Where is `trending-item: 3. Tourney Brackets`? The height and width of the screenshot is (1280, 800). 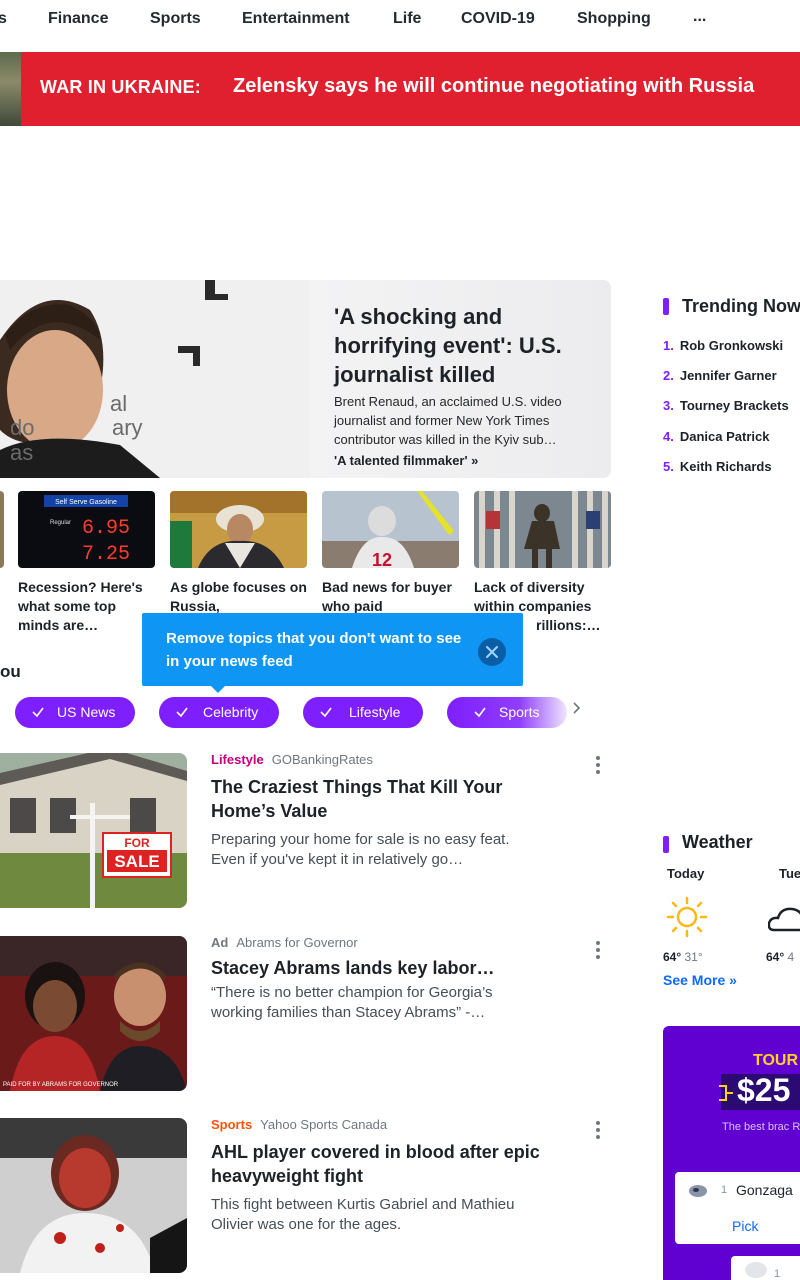
trending-item: 3. Tourney Brackets is located at coordinates (726, 405).